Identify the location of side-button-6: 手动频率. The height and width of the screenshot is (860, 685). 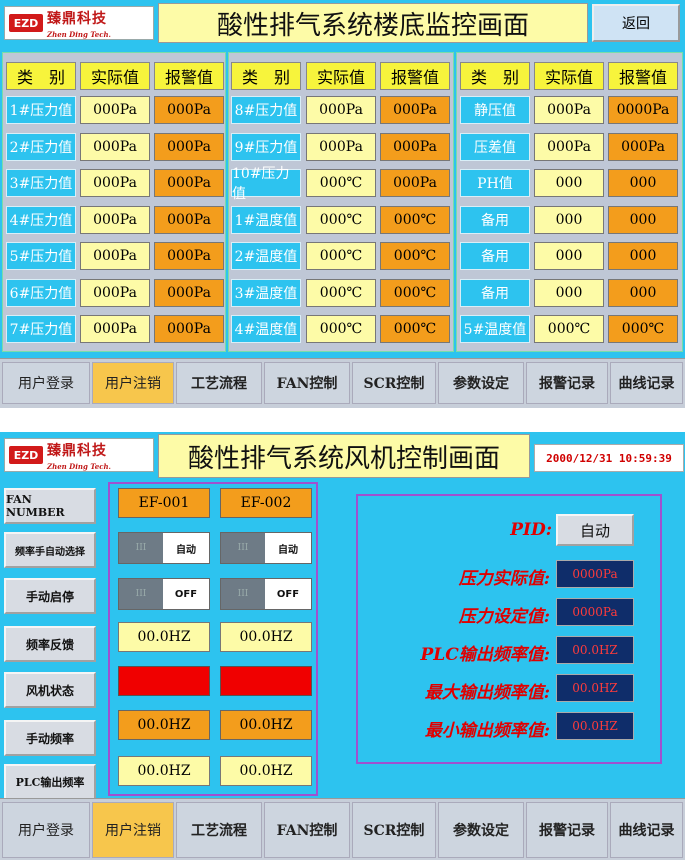
(50, 738).